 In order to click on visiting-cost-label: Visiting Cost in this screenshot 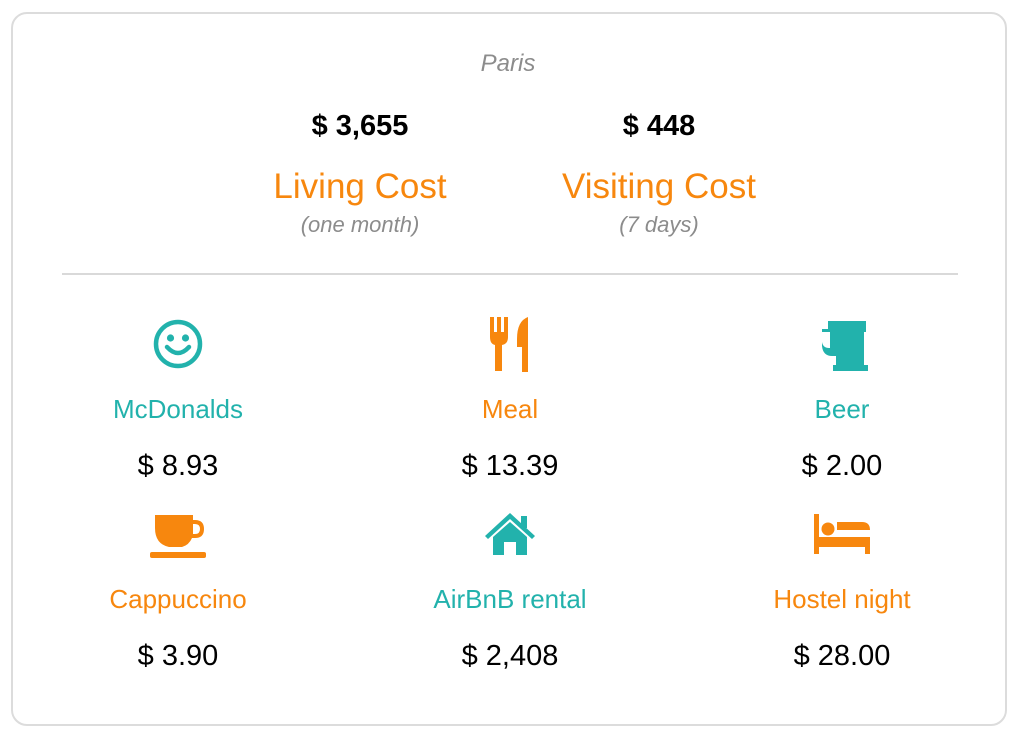, I will do `click(659, 186)`.